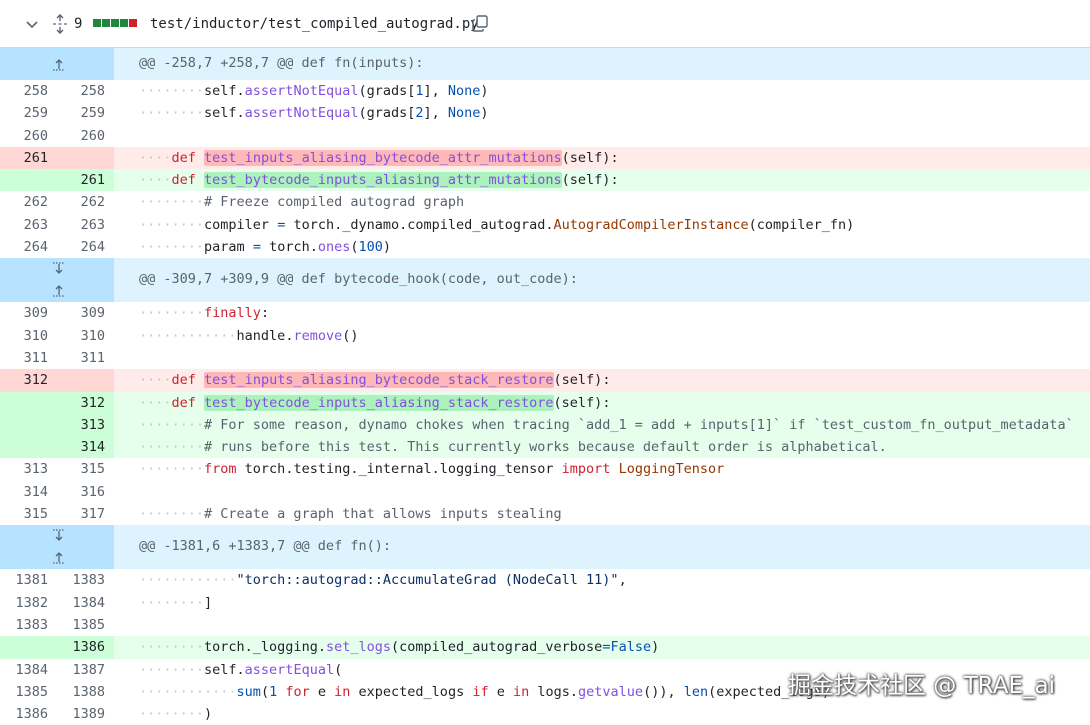  What do you see at coordinates (85, 180) in the screenshot?
I see `new-line-number: 261` at bounding box center [85, 180].